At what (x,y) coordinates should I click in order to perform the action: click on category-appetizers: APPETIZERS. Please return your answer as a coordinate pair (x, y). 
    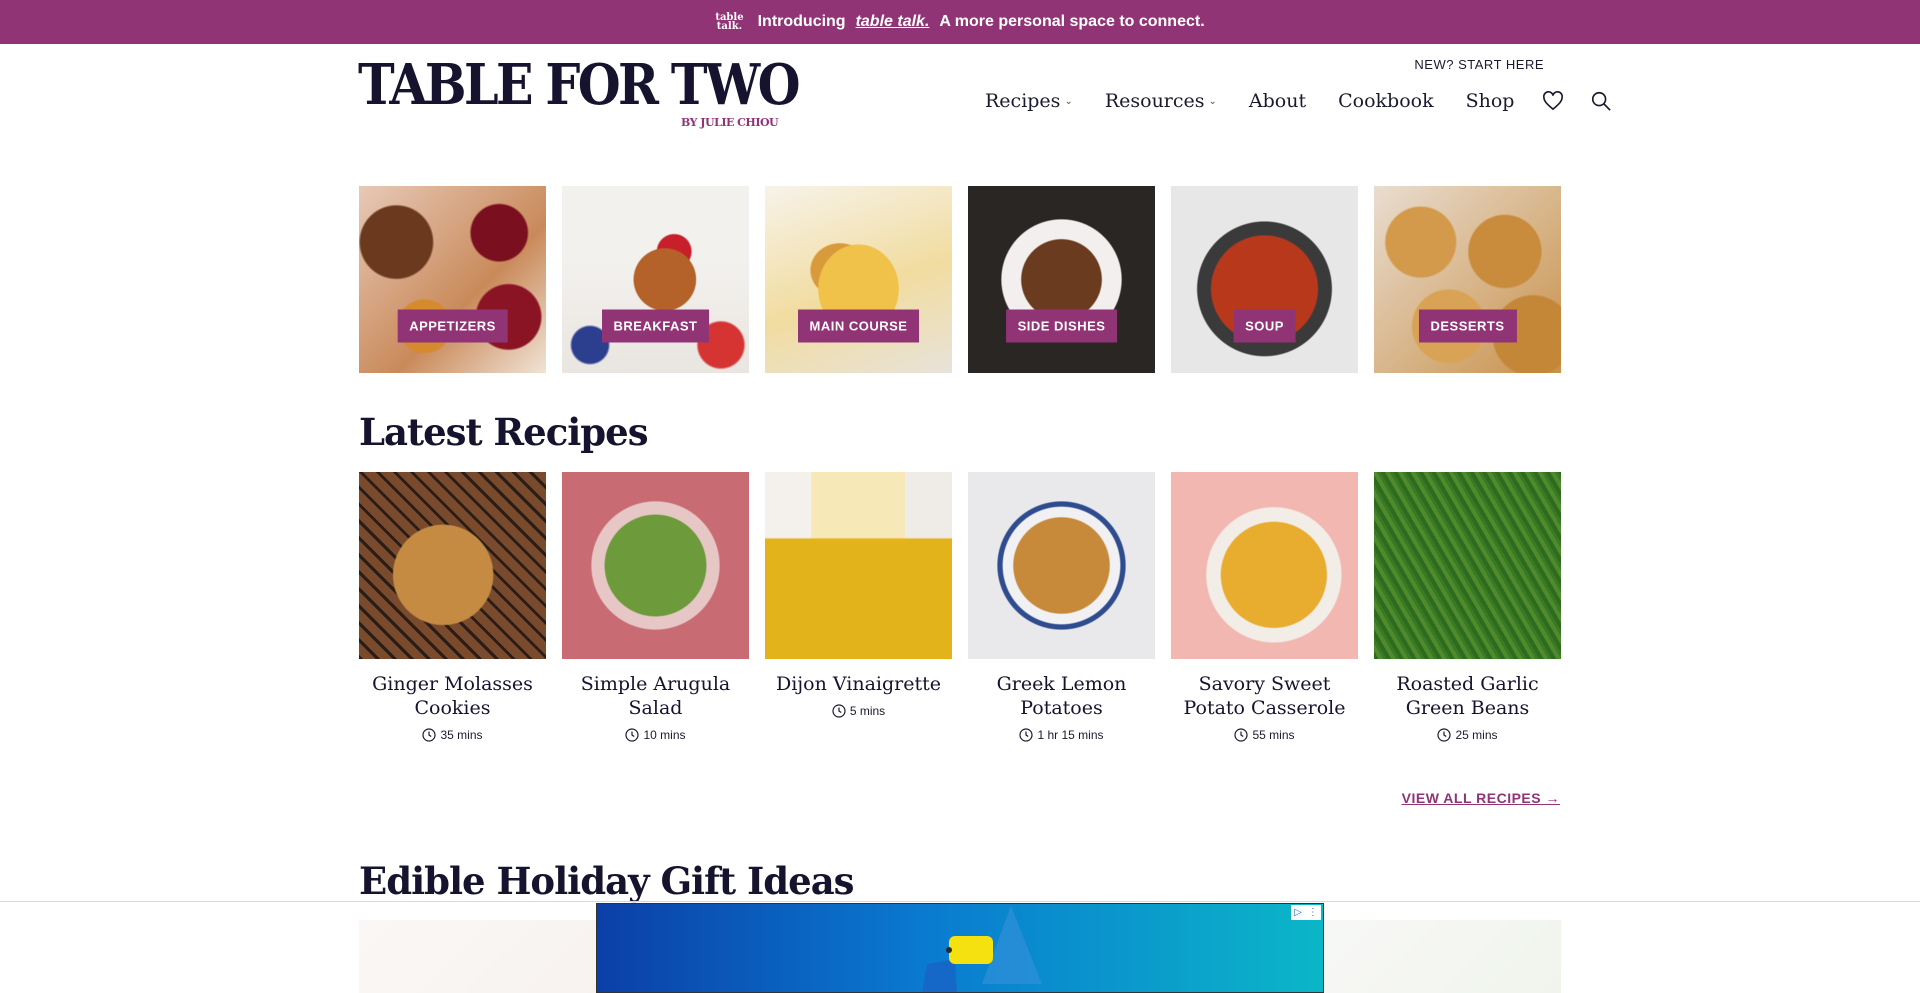
    Looking at the image, I should click on (452, 279).